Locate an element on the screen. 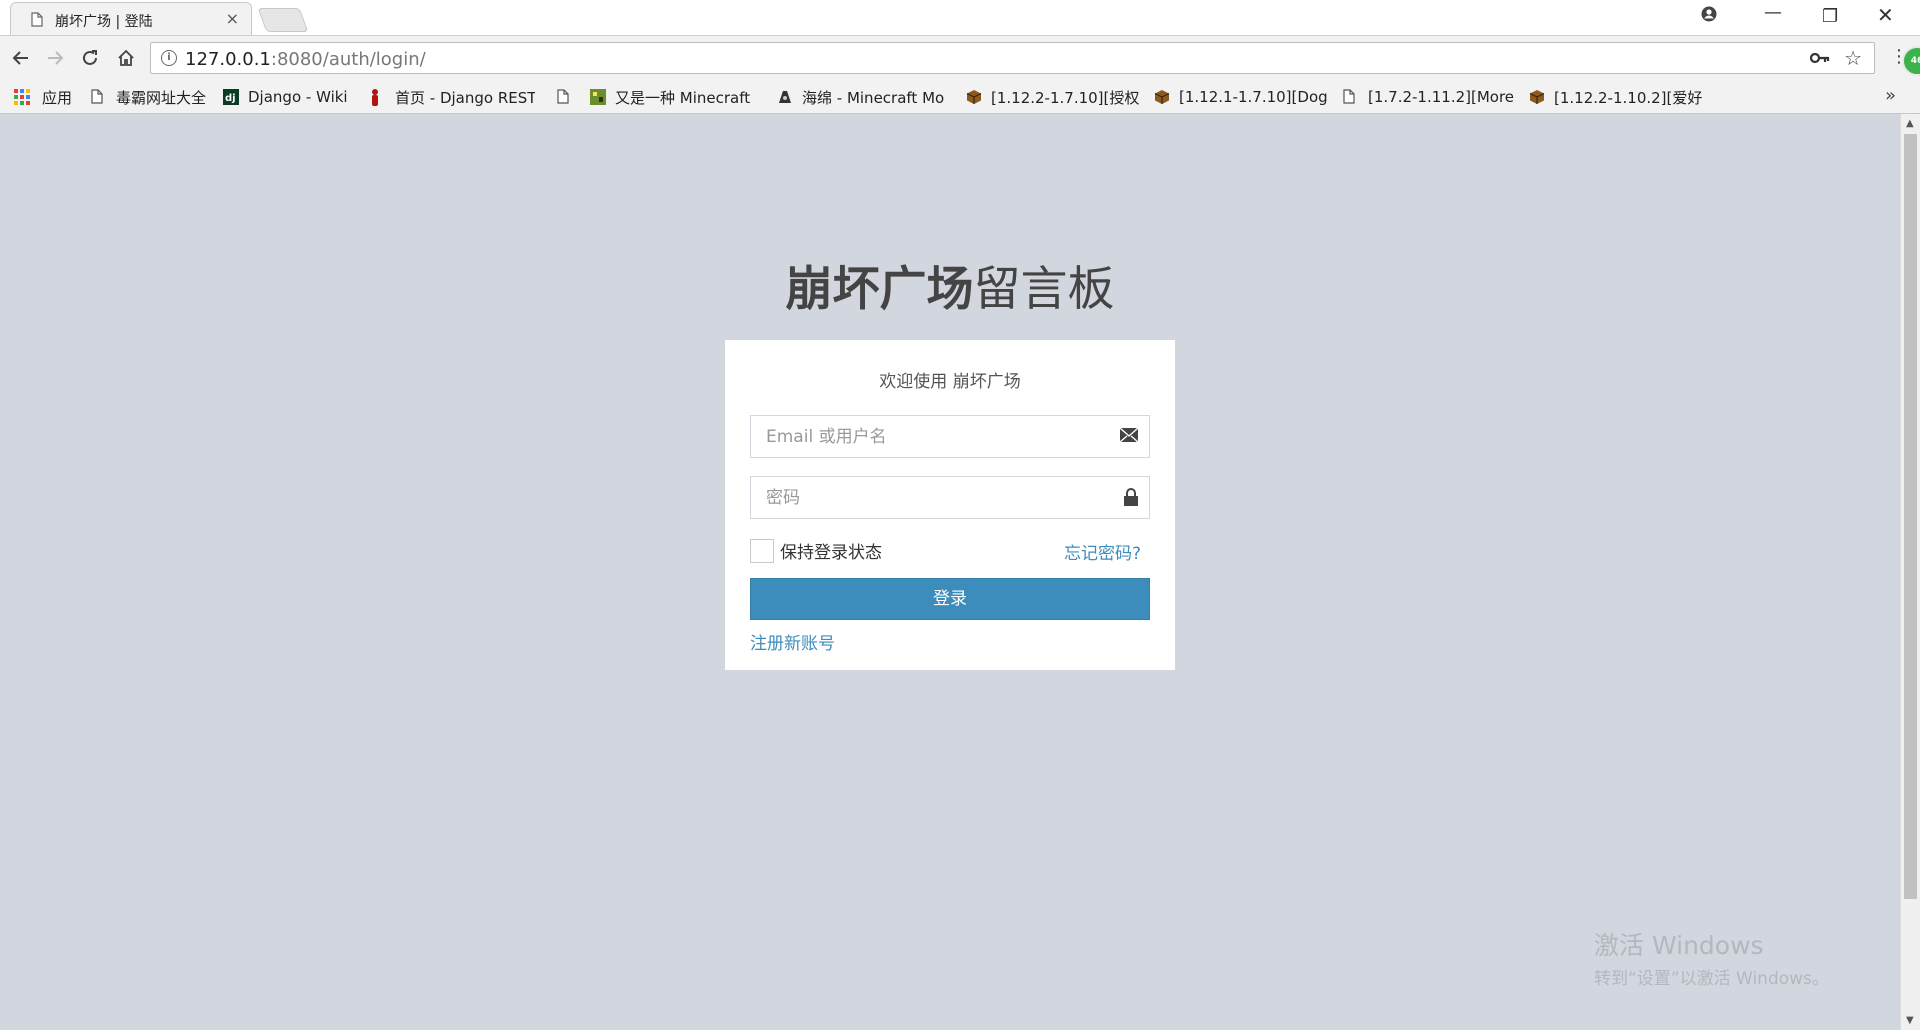 This screenshot has width=1920, height=1030. address-bar: i 127.0.0.1:8080/auth/login/ ☆ is located at coordinates (1012, 58).